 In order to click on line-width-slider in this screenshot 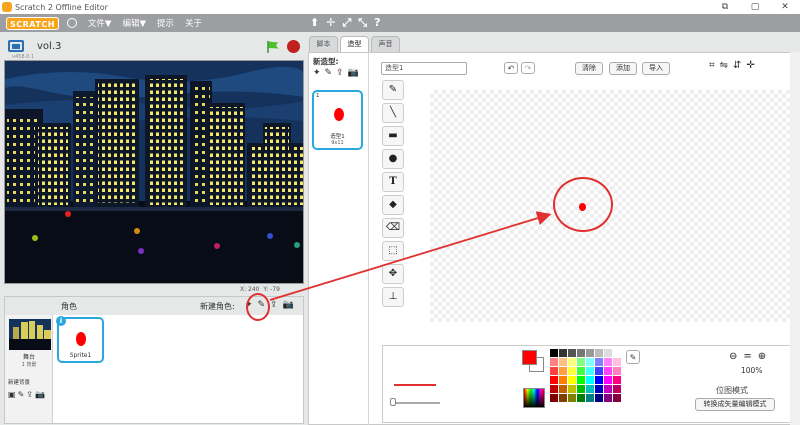, I will do `click(416, 403)`.